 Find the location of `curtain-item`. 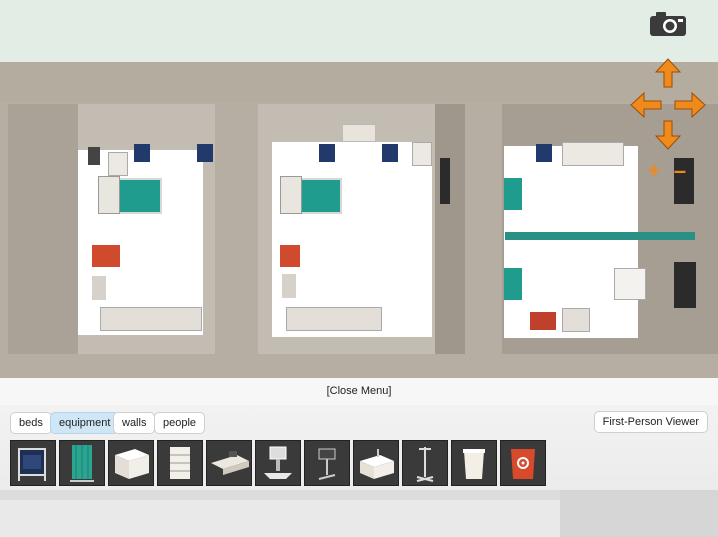

curtain-item is located at coordinates (82, 463).